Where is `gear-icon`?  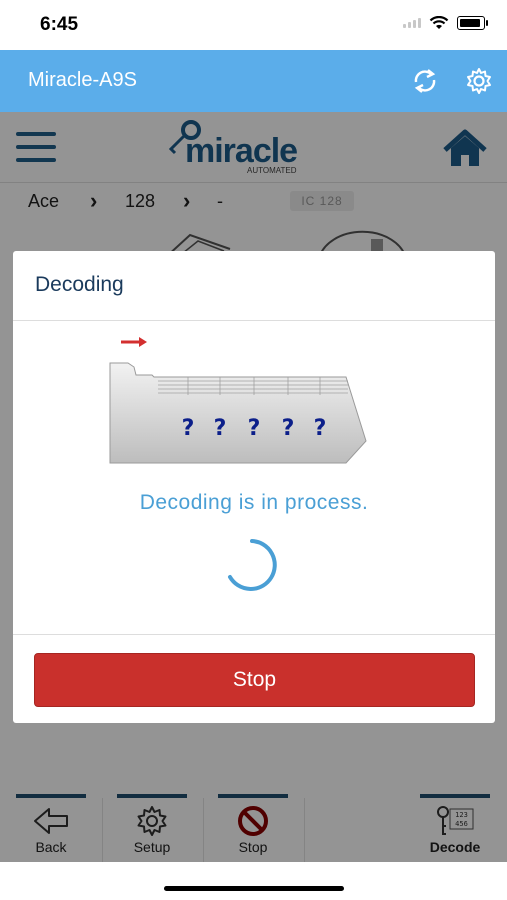 gear-icon is located at coordinates (479, 81).